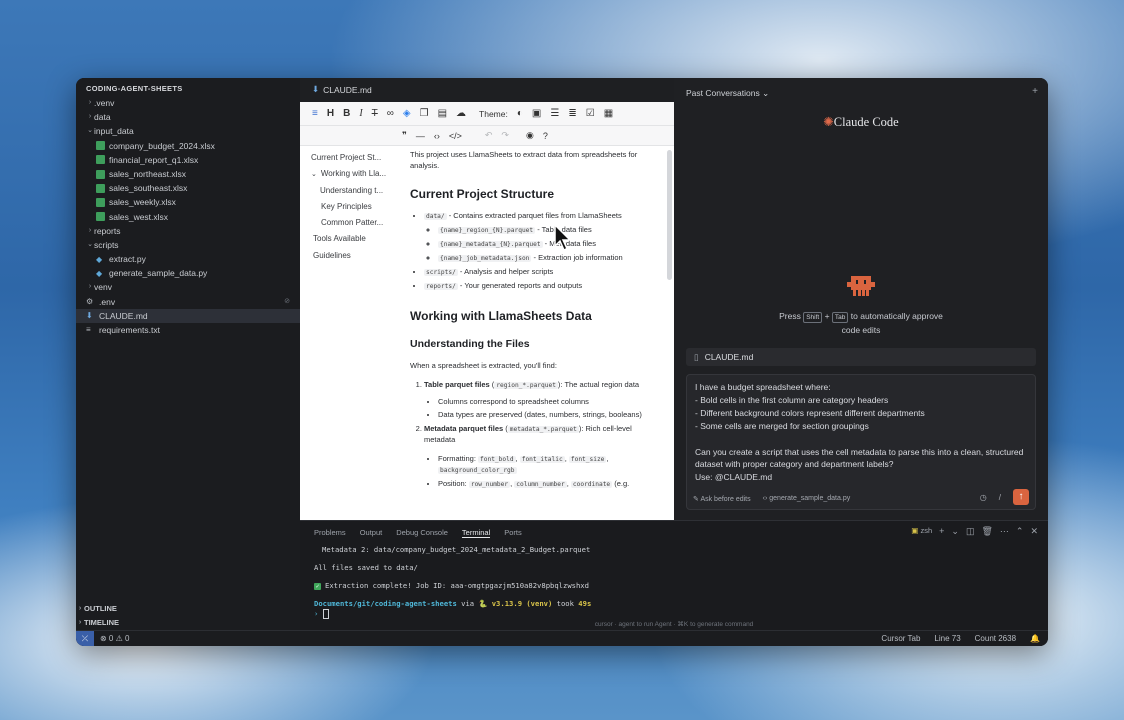 This screenshot has height=720, width=1124. I want to click on tree-item: ⌄ input_data, so click(188, 131).